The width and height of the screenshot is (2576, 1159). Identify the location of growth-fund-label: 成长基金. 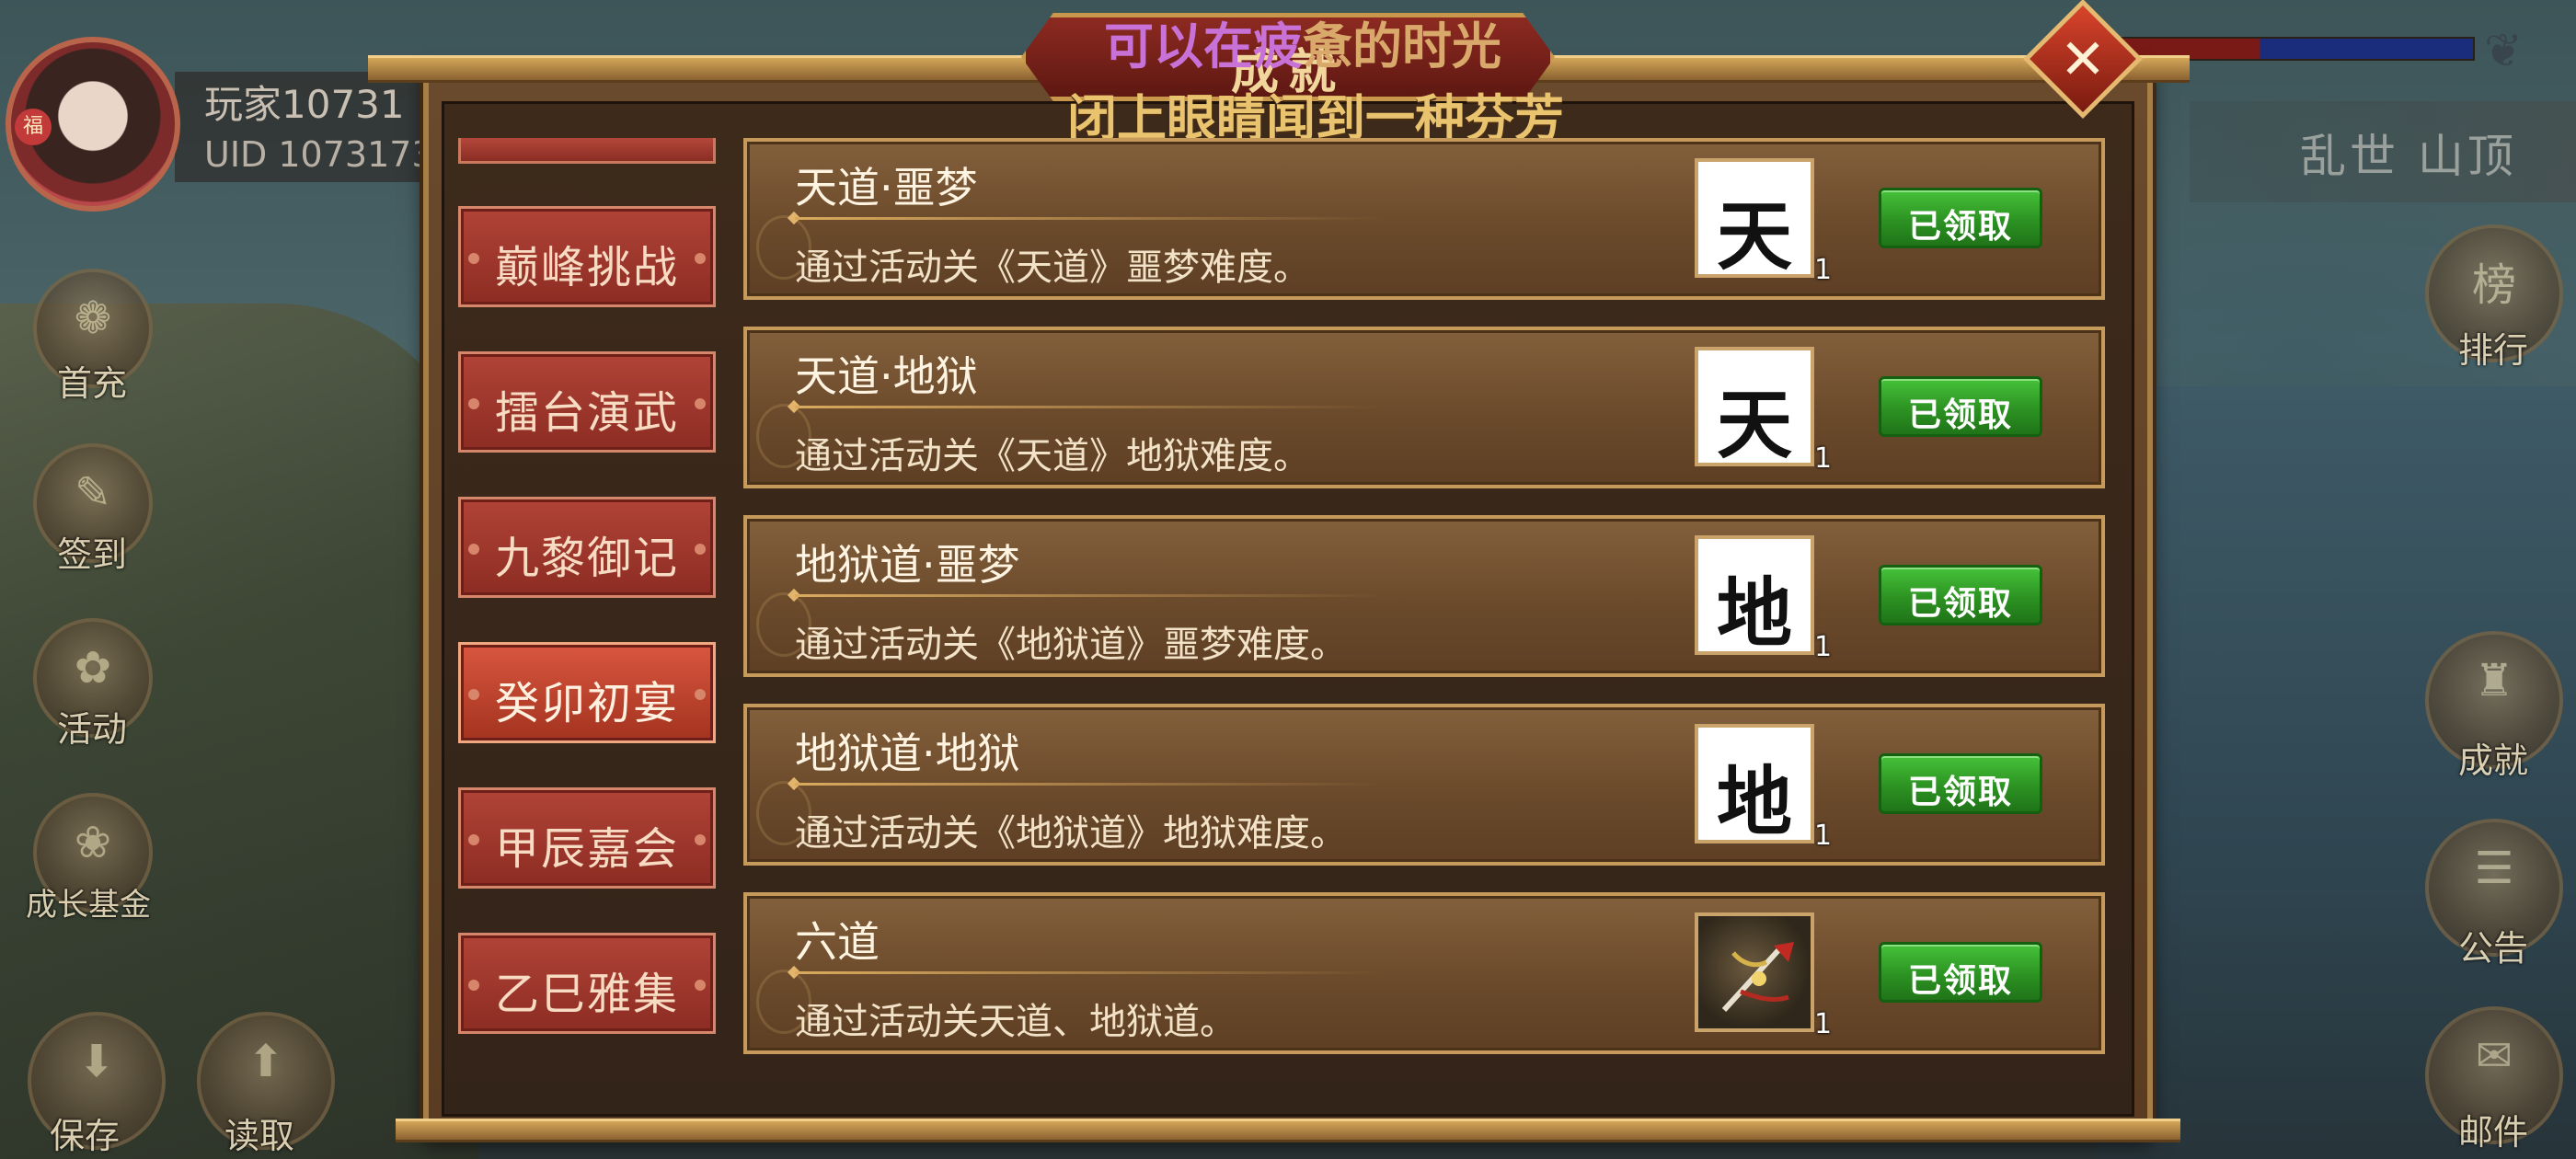
(88, 905).